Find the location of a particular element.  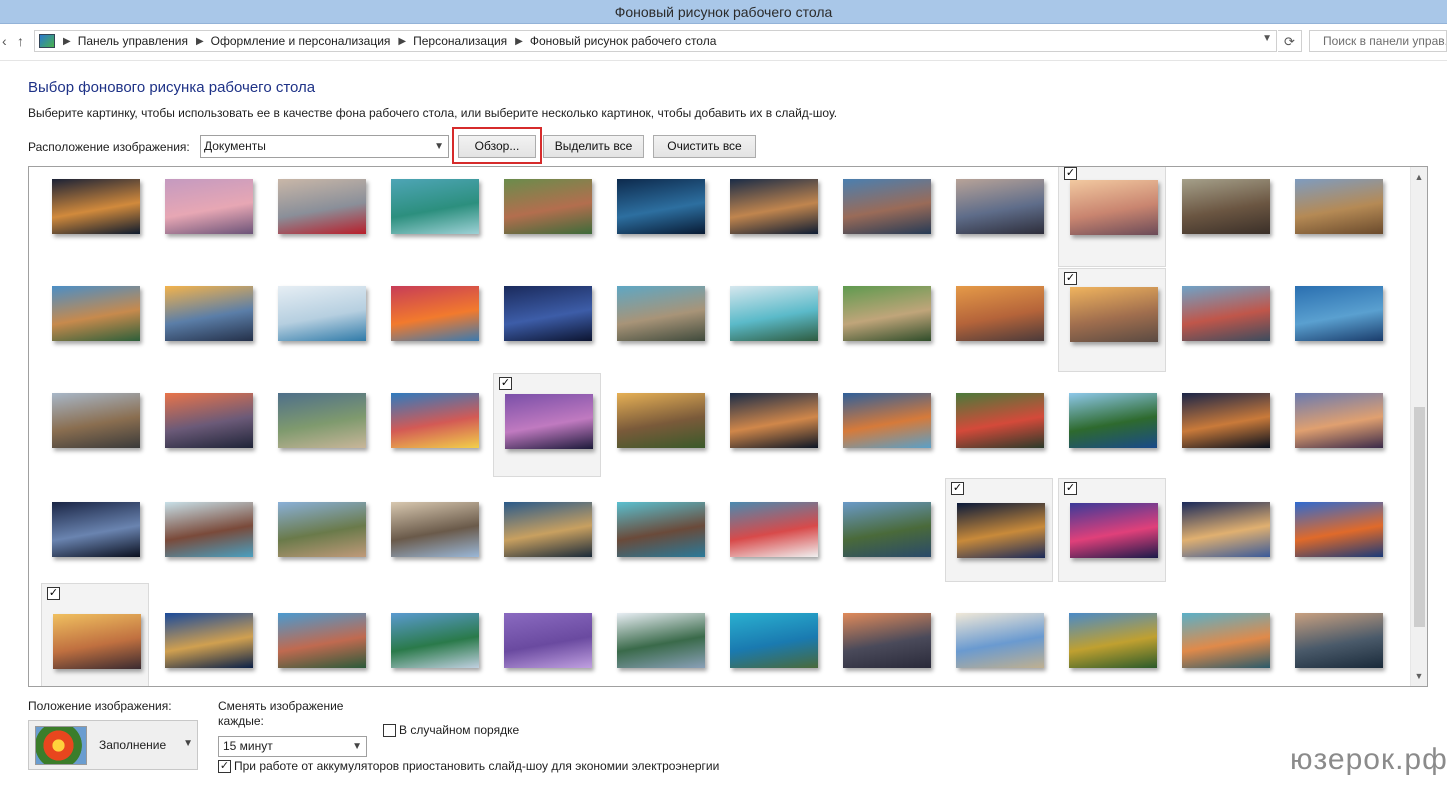

position-select: Заполнение ▼ is located at coordinates (113, 745).